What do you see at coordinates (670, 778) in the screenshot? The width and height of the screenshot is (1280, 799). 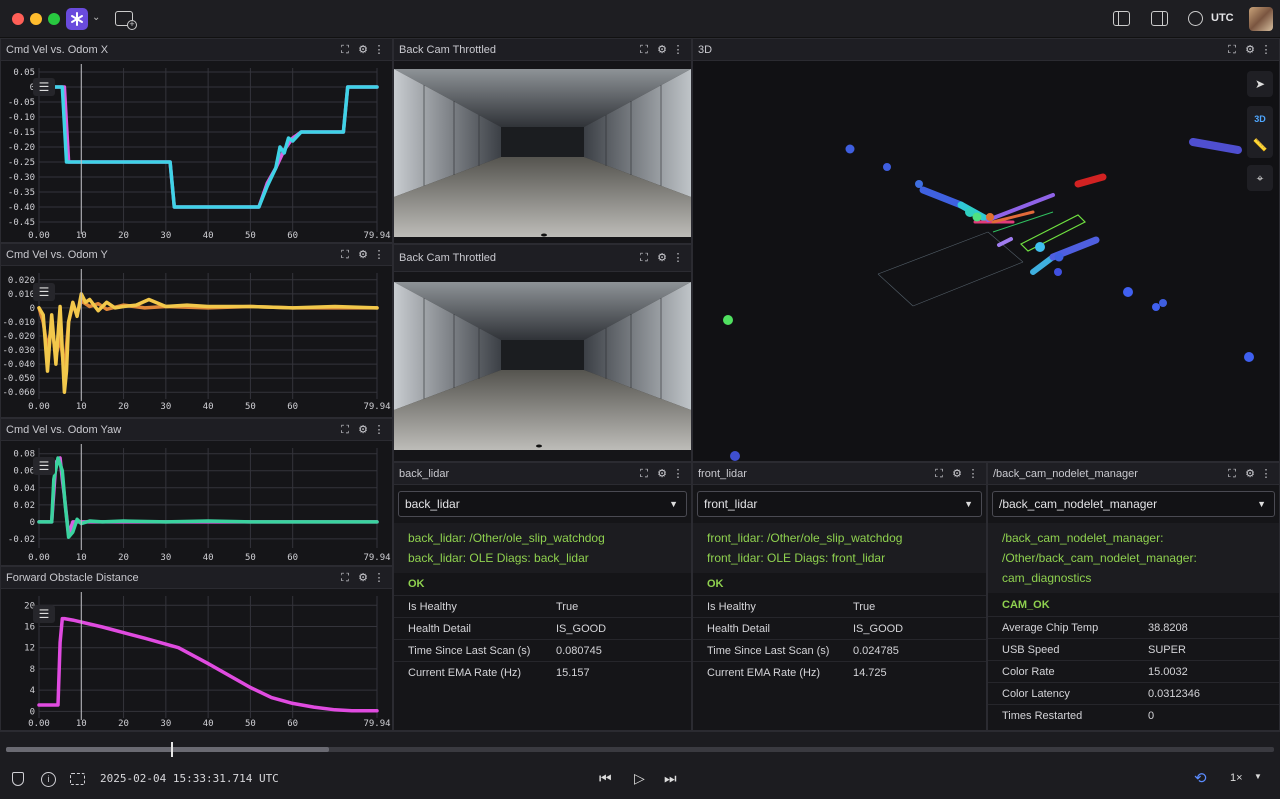 I see `skip-forward-icon: ⏭` at bounding box center [670, 778].